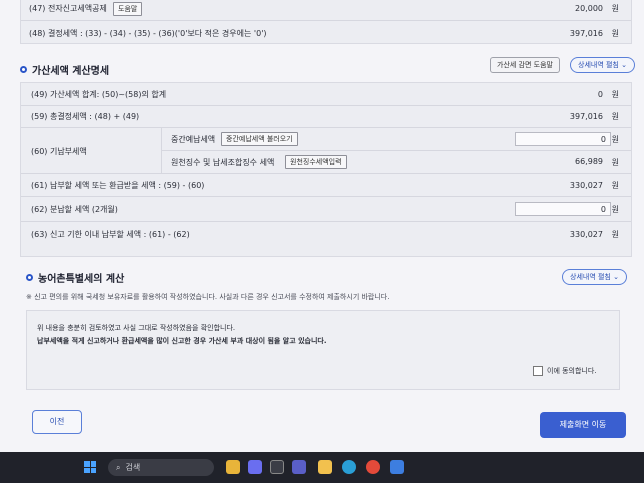 Image resolution: width=644 pixels, height=483 pixels. What do you see at coordinates (396, 150) in the screenshot?
I see `row-60-sub-divider` at bounding box center [396, 150].